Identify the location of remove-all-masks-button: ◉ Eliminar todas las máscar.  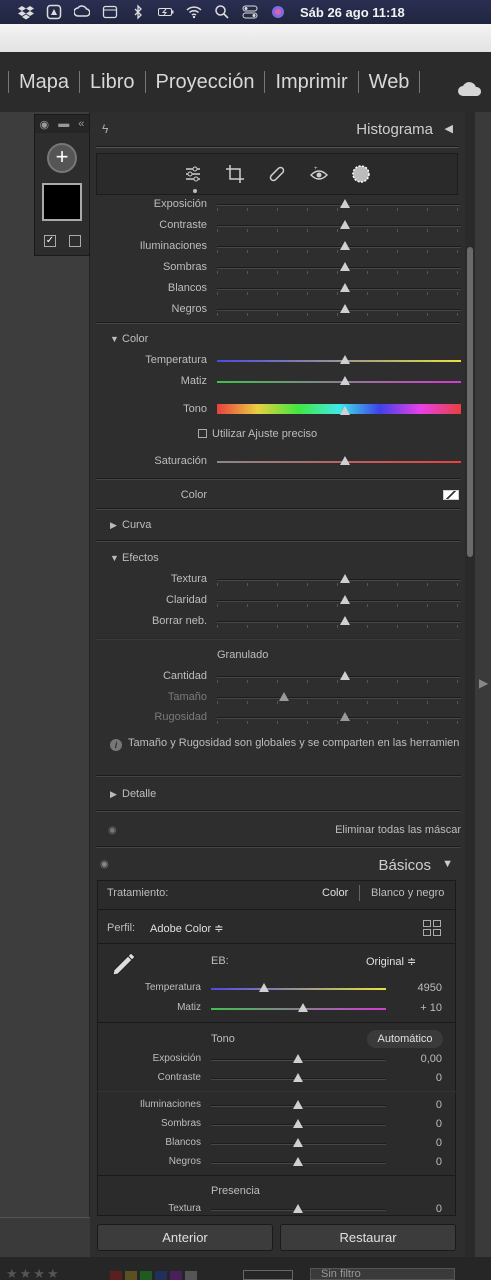
(278, 831).